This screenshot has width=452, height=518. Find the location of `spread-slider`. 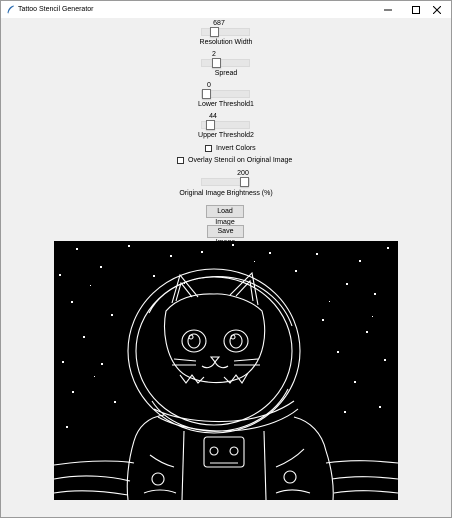

spread-slider is located at coordinates (225, 63).